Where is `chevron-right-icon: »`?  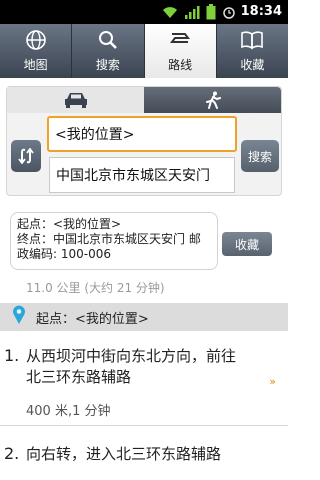
chevron-right-icon: » is located at coordinates (272, 381).